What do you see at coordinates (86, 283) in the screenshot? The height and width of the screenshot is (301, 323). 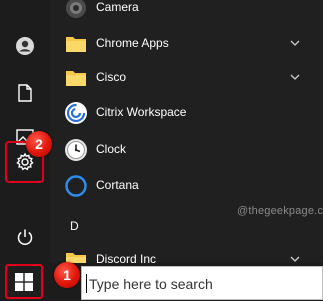 I see `text-caret` at bounding box center [86, 283].